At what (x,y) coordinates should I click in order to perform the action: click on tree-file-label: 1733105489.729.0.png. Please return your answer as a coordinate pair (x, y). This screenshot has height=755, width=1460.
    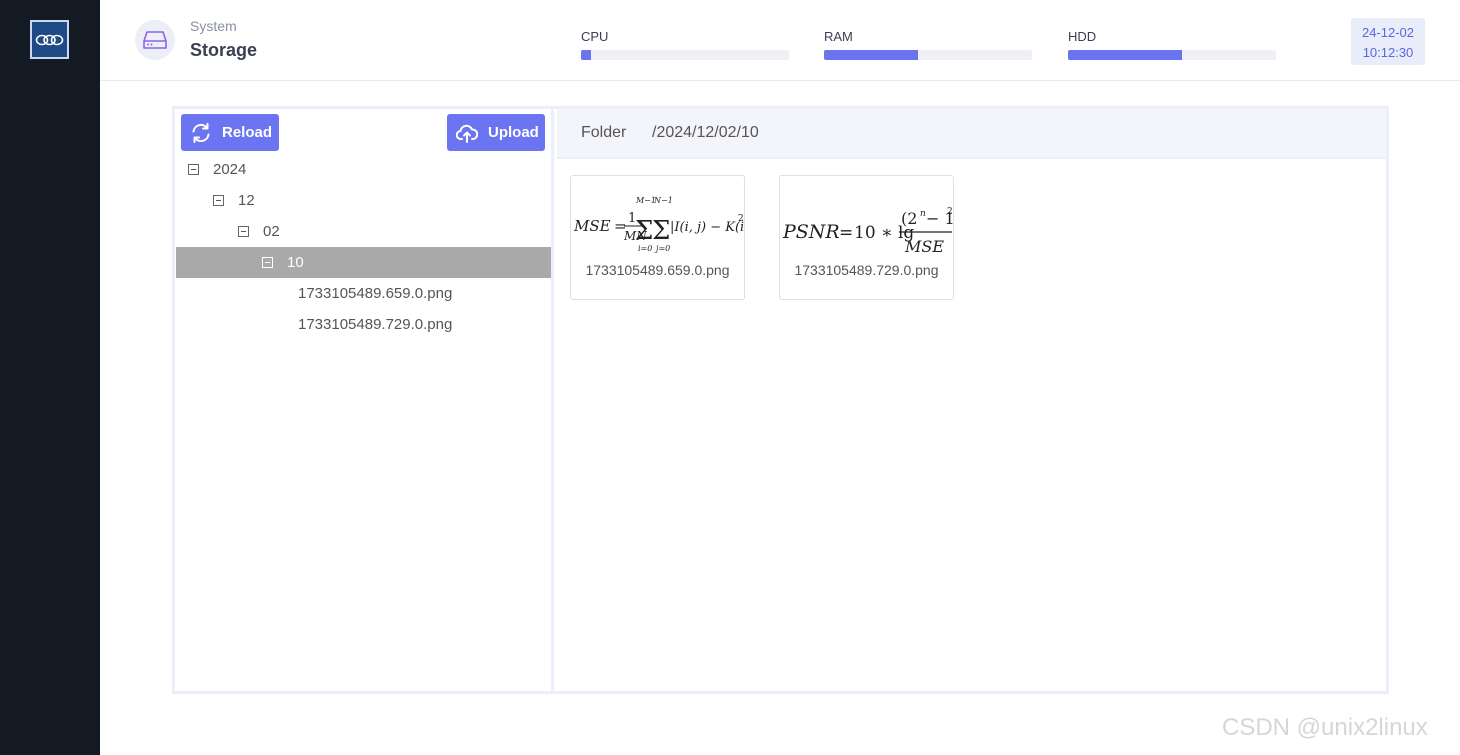
    Looking at the image, I should click on (375, 324).